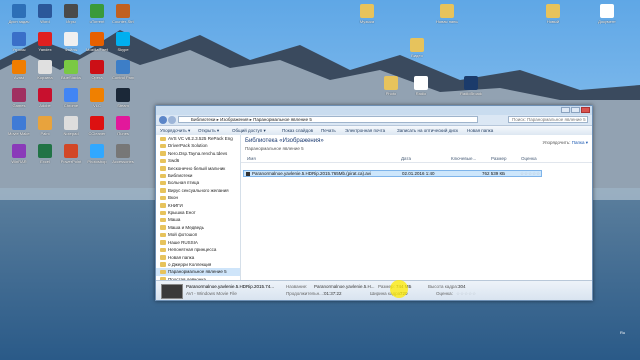 This screenshot has height=360, width=640. I want to click on desktop-icon: Paint, so click(45, 126).